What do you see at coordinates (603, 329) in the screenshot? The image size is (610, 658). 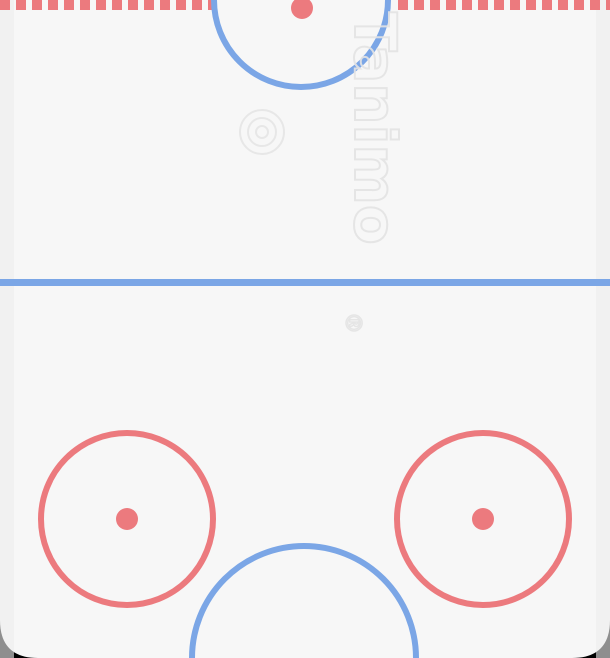 I see `ice-shade-right` at bounding box center [603, 329].